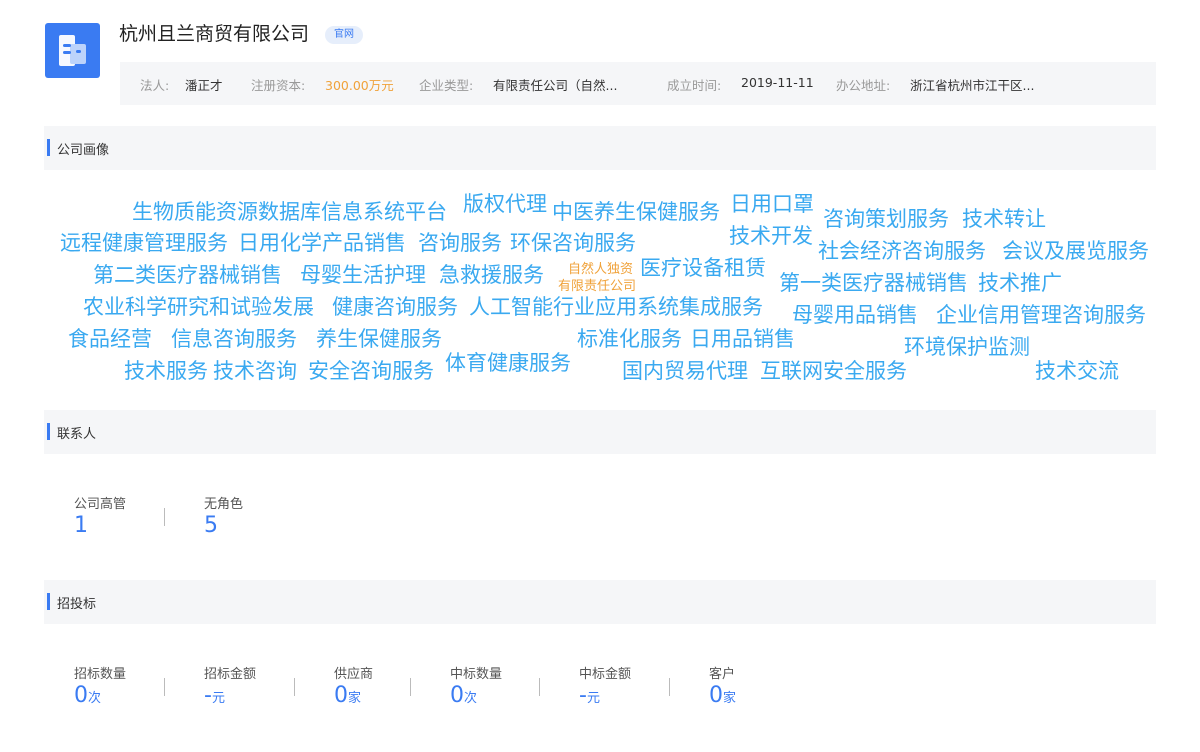  I want to click on wordcloud-word: 日用化学产品销售, so click(322, 243).